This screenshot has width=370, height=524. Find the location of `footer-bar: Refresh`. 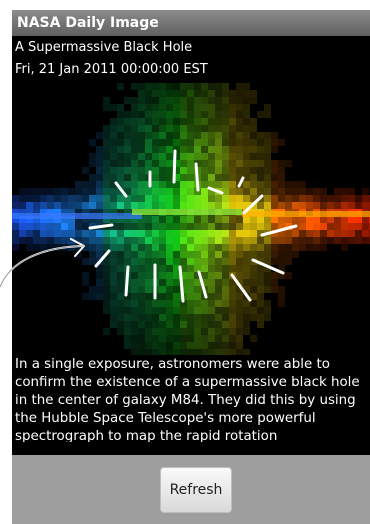

footer-bar: Refresh is located at coordinates (191, 489).